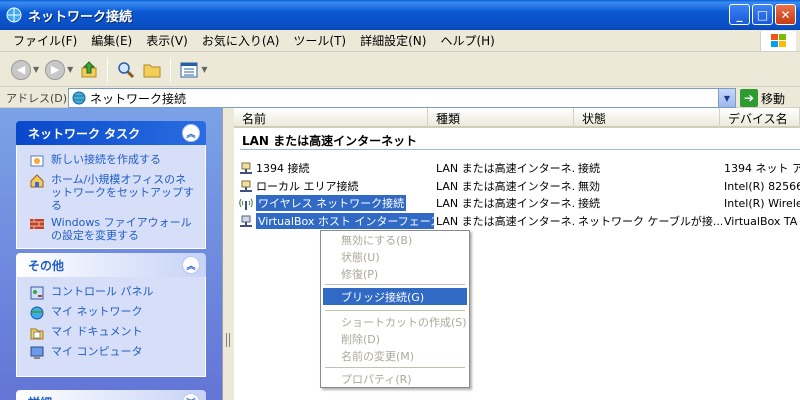  Describe the element at coordinates (102, 291) in the screenshot. I see `task-link-text: コントロール パネル` at that location.